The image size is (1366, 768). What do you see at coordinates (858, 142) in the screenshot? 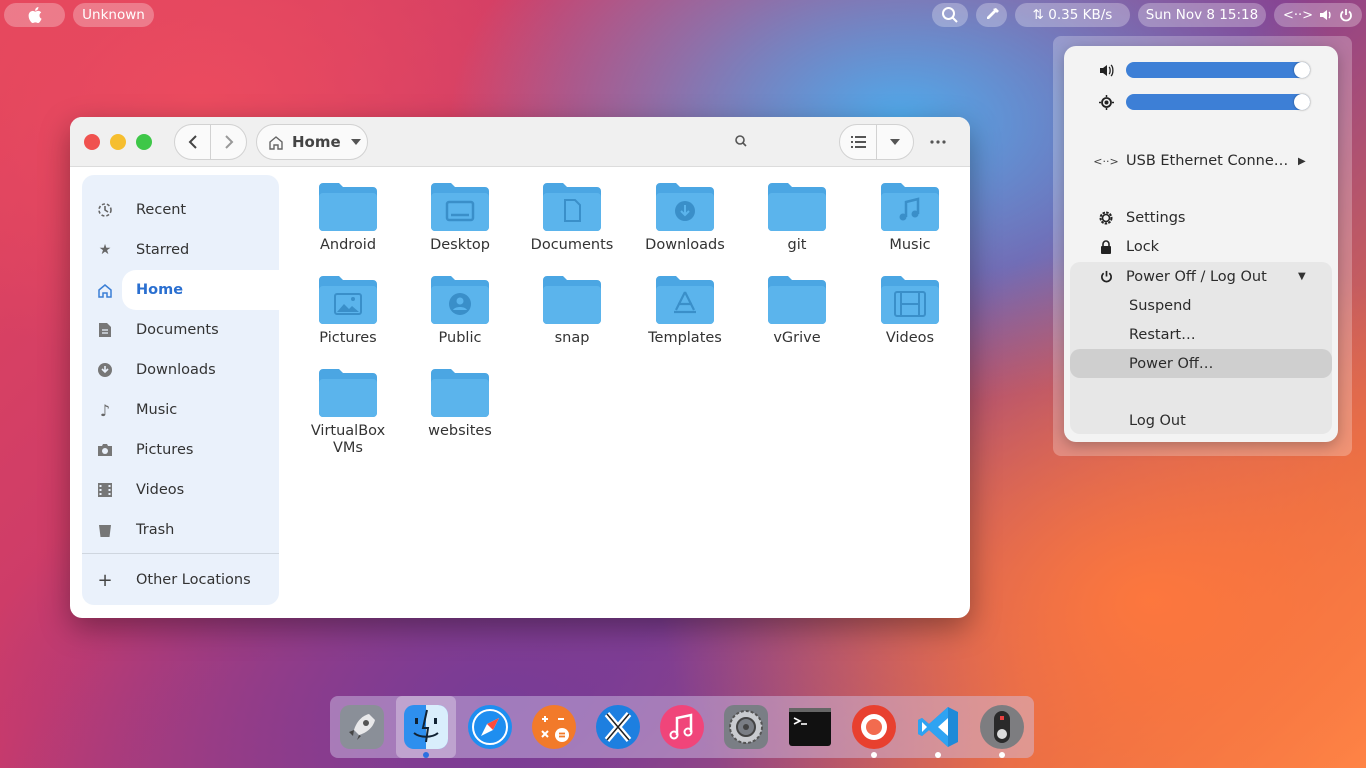
I see `view-list-button` at bounding box center [858, 142].